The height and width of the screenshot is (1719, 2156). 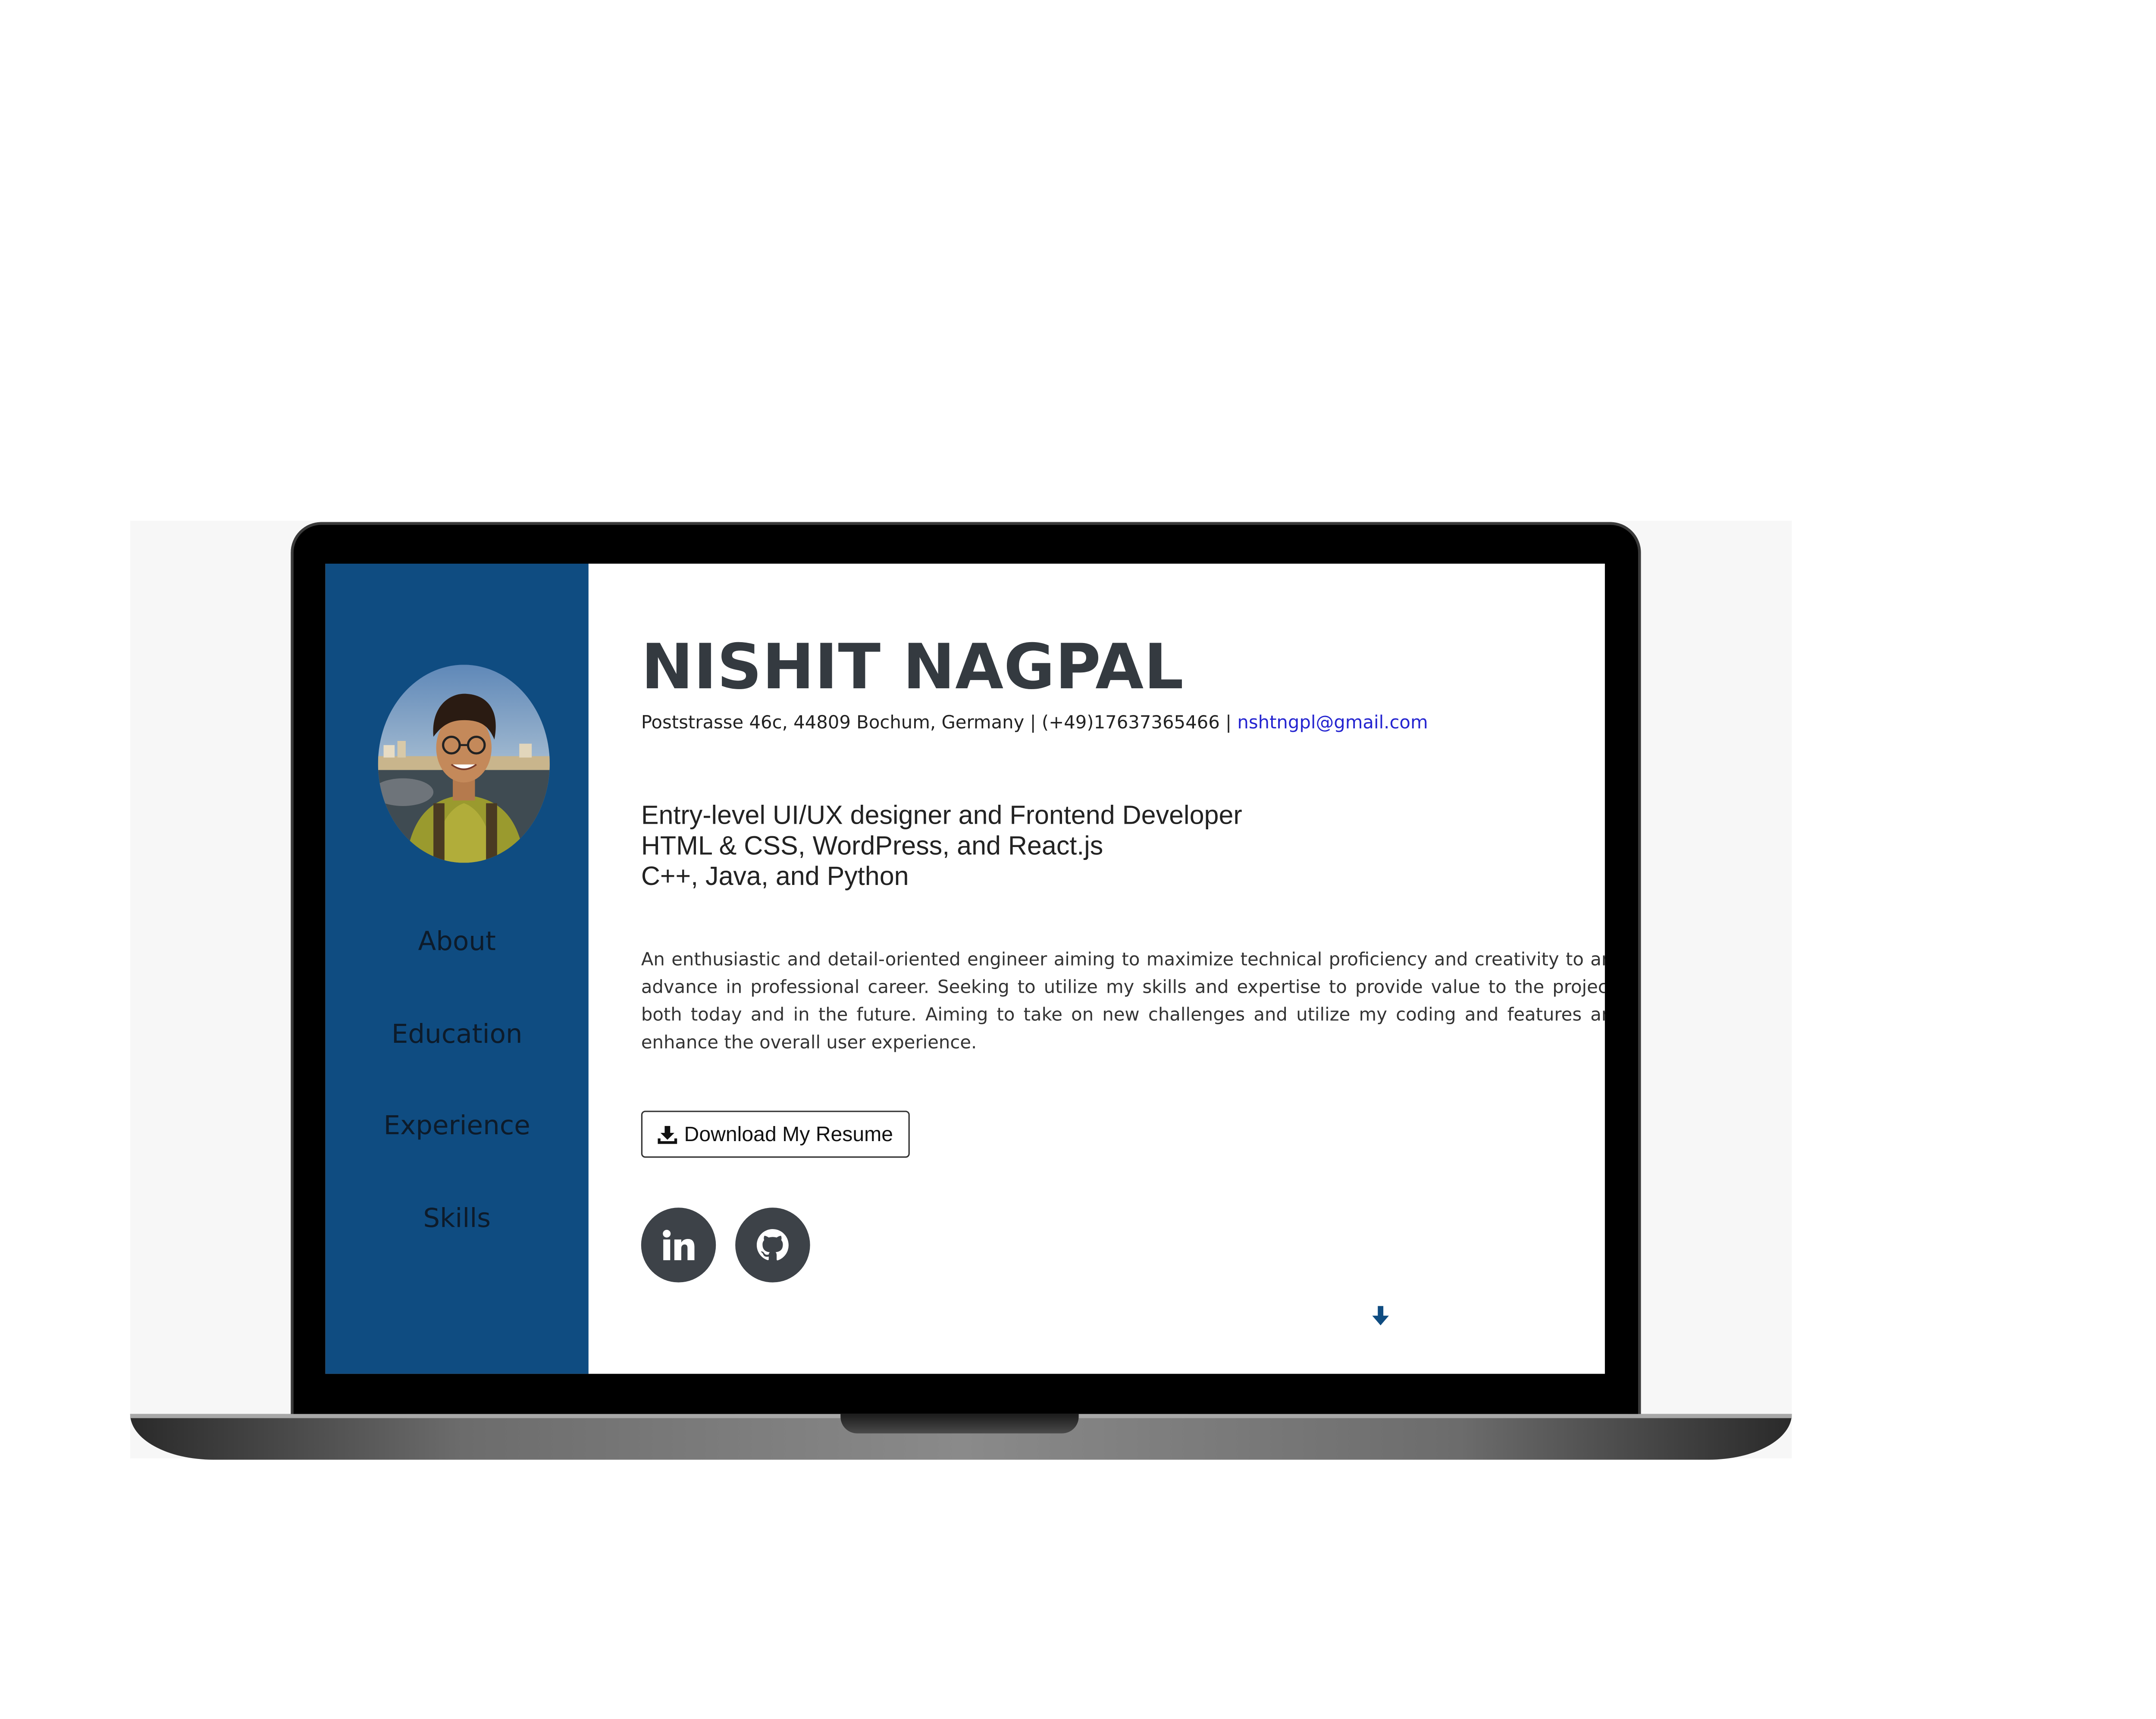 I want to click on sidebar-item-about: About, so click(x=457, y=941).